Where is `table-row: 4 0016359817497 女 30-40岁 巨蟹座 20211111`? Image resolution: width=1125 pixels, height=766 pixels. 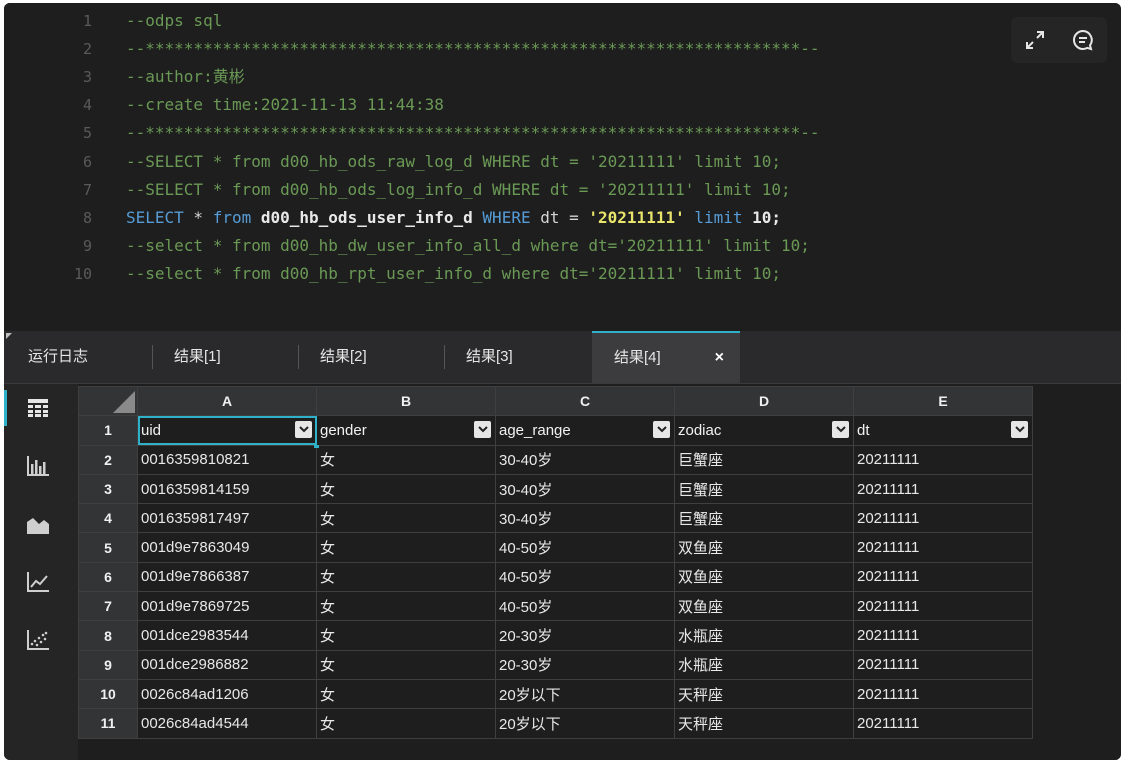
table-row: 4 0016359817497 女 30-40岁 巨蟹座 20211111 is located at coordinates (555, 518).